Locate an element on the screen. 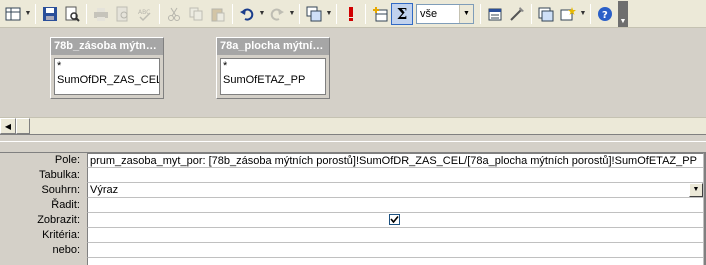 This screenshot has height=265, width=706. print-preview-button is located at coordinates (123, 14).